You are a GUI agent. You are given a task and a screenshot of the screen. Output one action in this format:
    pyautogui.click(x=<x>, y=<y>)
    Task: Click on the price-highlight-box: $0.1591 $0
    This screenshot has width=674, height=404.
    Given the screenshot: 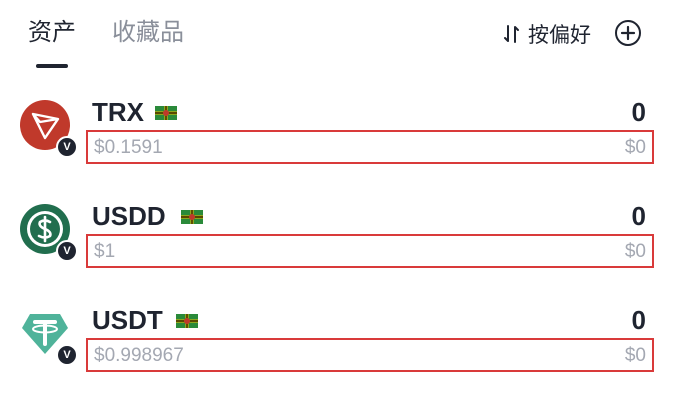 What is the action you would take?
    pyautogui.click(x=370, y=147)
    